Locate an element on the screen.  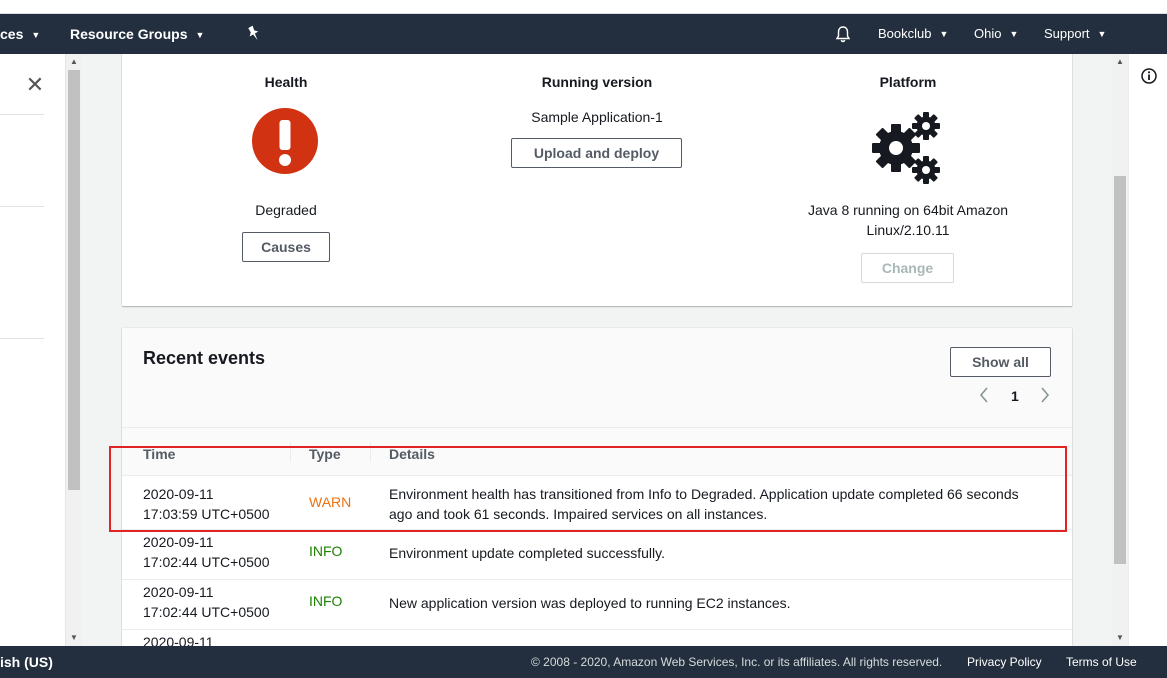
left-scrollbar-thumb is located at coordinates (74, 280).